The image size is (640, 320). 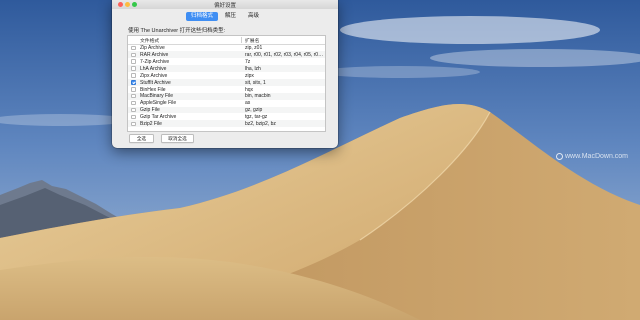 I want to click on tab-advanced: 高级, so click(x=253, y=16).